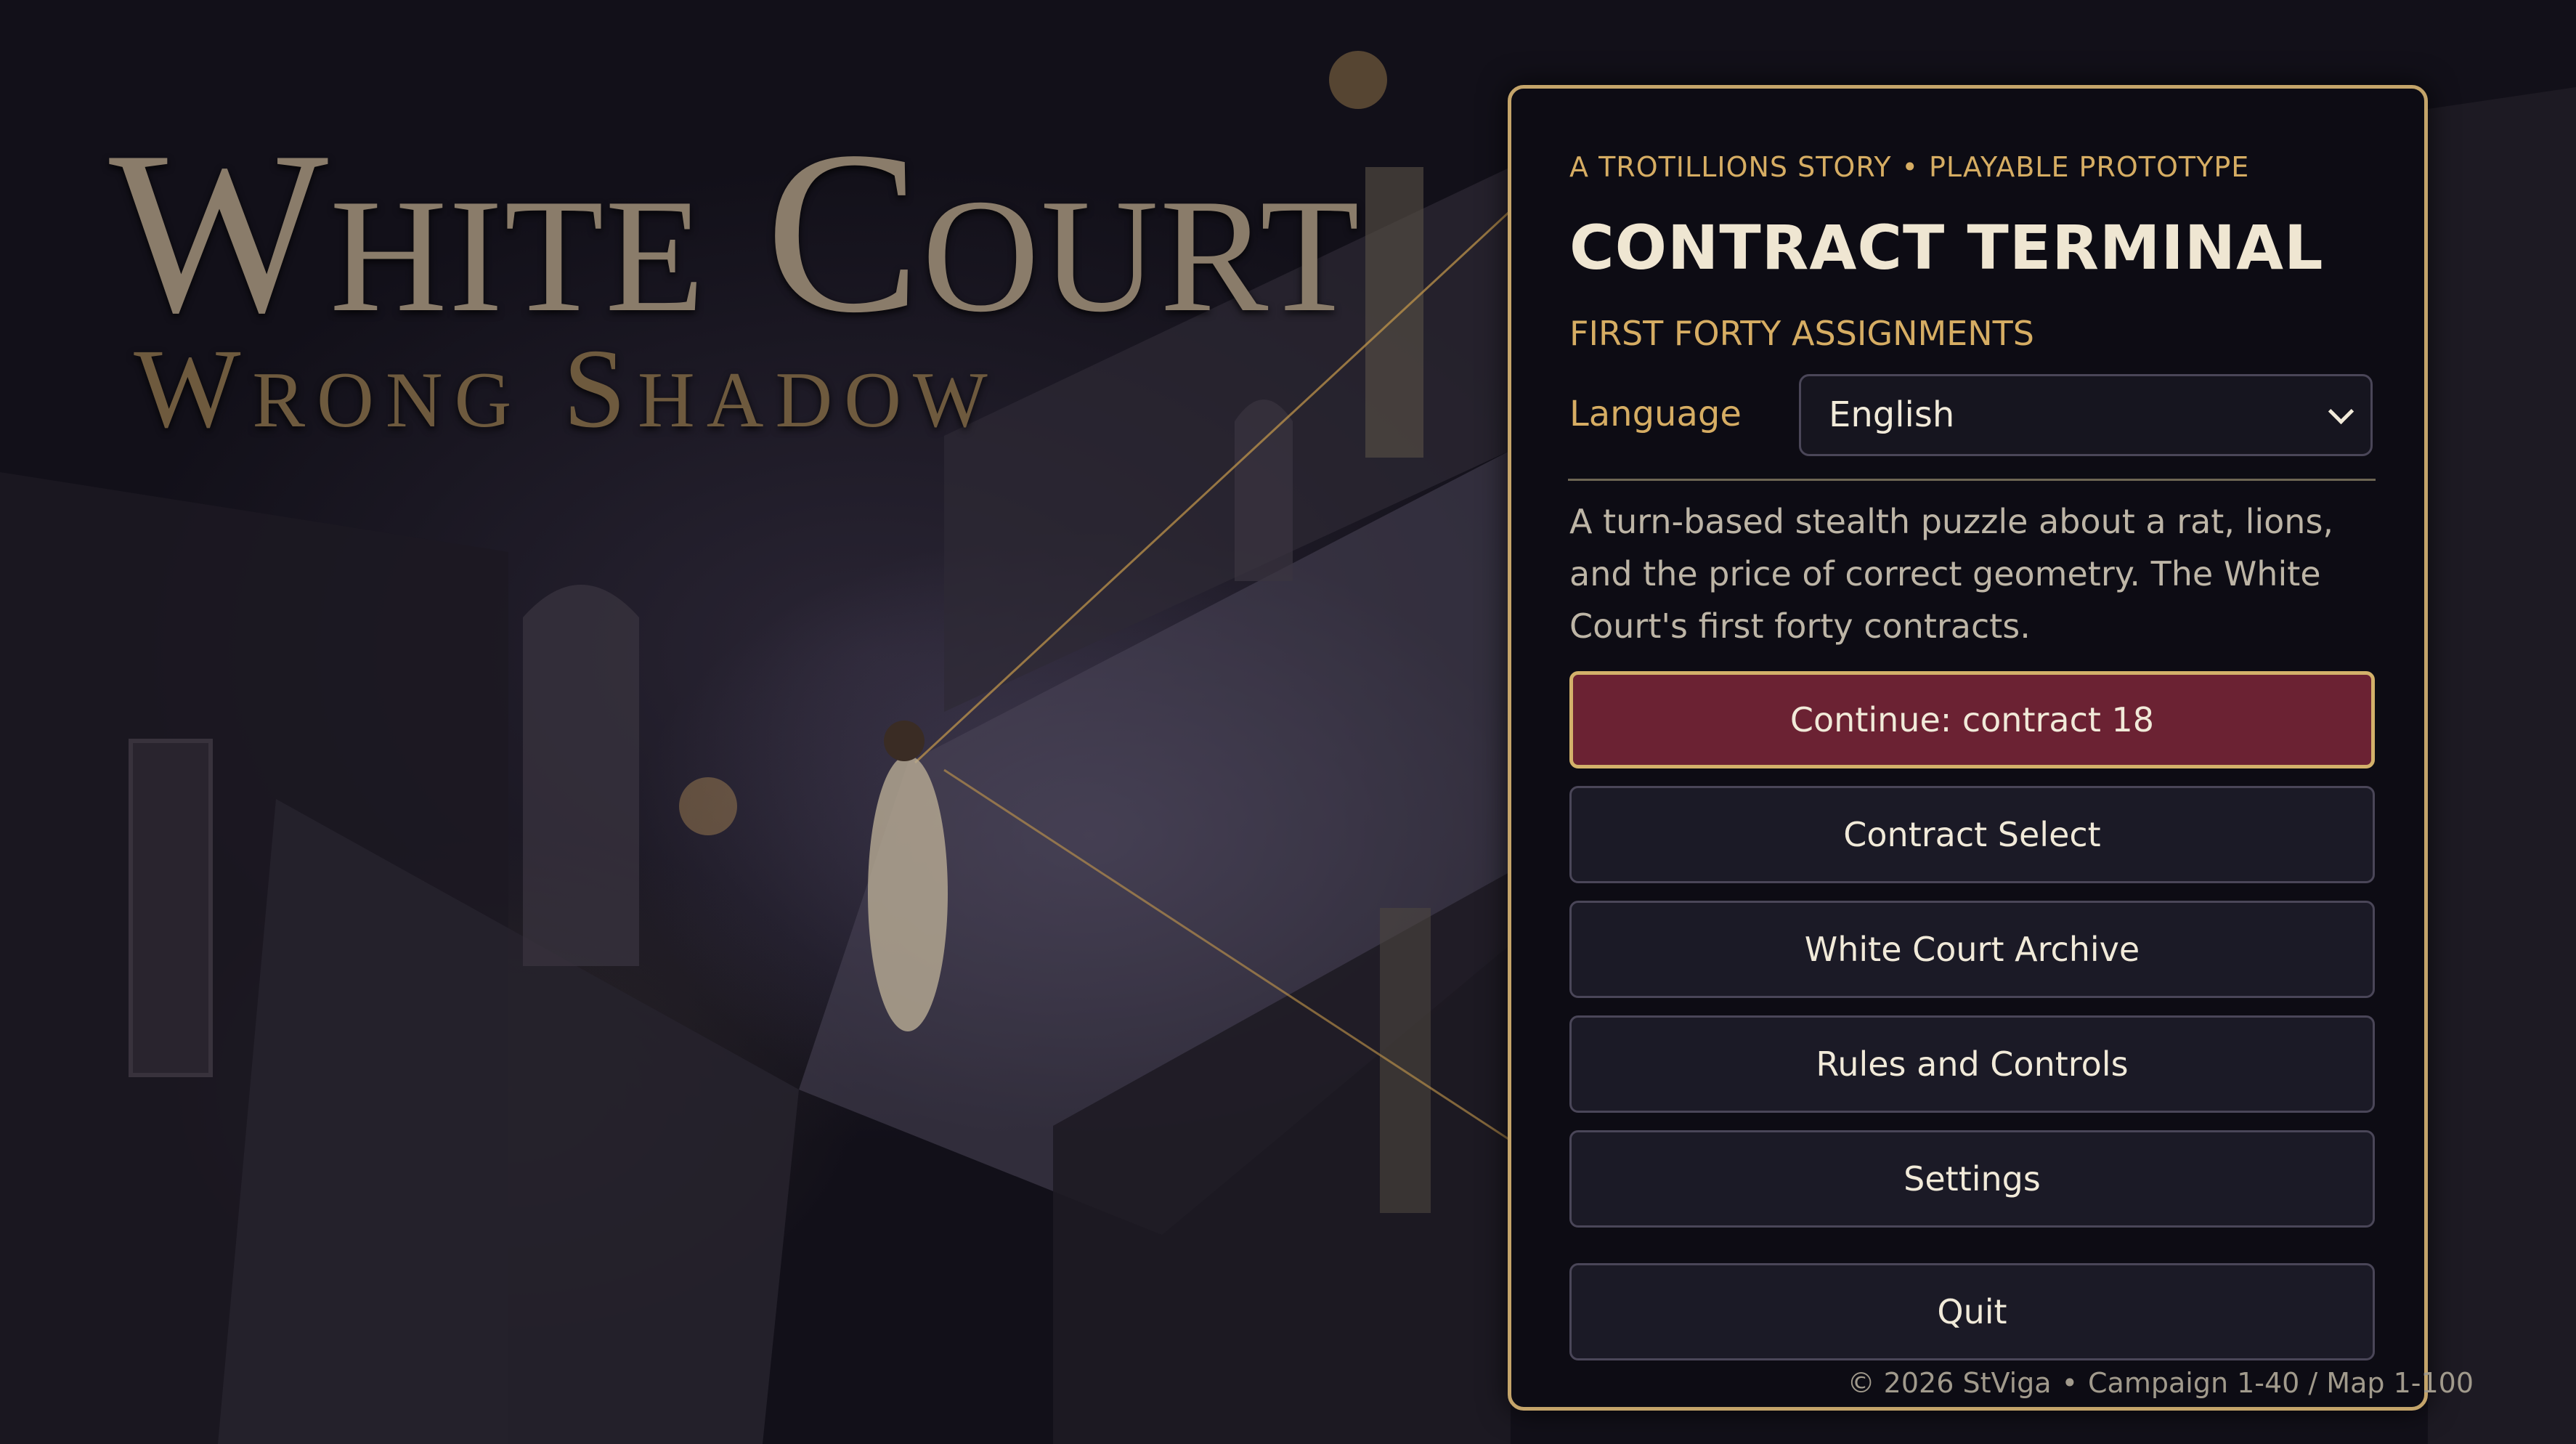 Image resolution: width=2576 pixels, height=1444 pixels. Describe the element at coordinates (2281, 1383) in the screenshot. I see `campaign-info: Campaign 1-40 / Map 1-100` at that location.